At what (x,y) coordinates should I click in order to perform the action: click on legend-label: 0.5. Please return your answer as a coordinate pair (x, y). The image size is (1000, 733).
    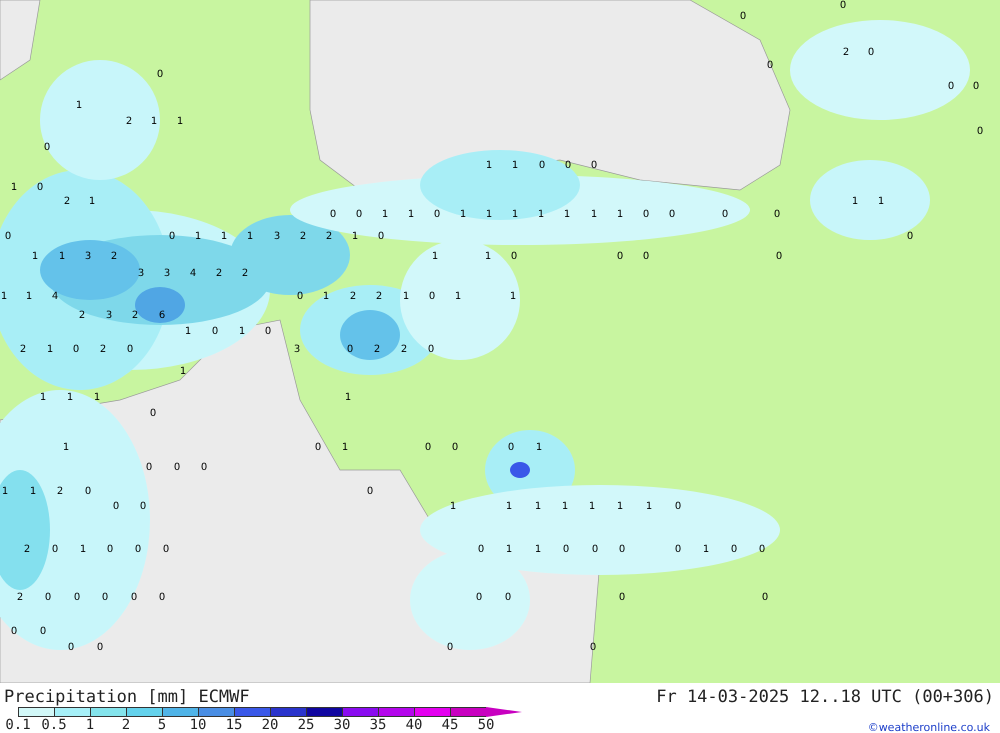
    Looking at the image, I should click on (54, 725).